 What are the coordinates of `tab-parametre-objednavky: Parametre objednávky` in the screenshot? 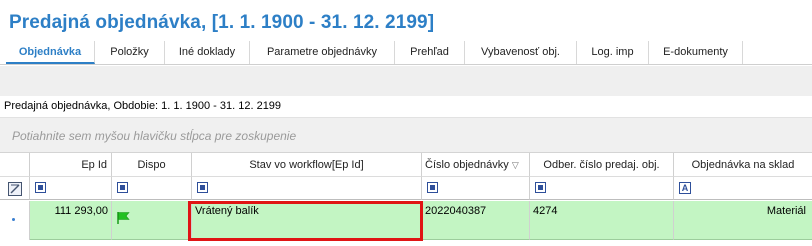 It's located at (322, 52).